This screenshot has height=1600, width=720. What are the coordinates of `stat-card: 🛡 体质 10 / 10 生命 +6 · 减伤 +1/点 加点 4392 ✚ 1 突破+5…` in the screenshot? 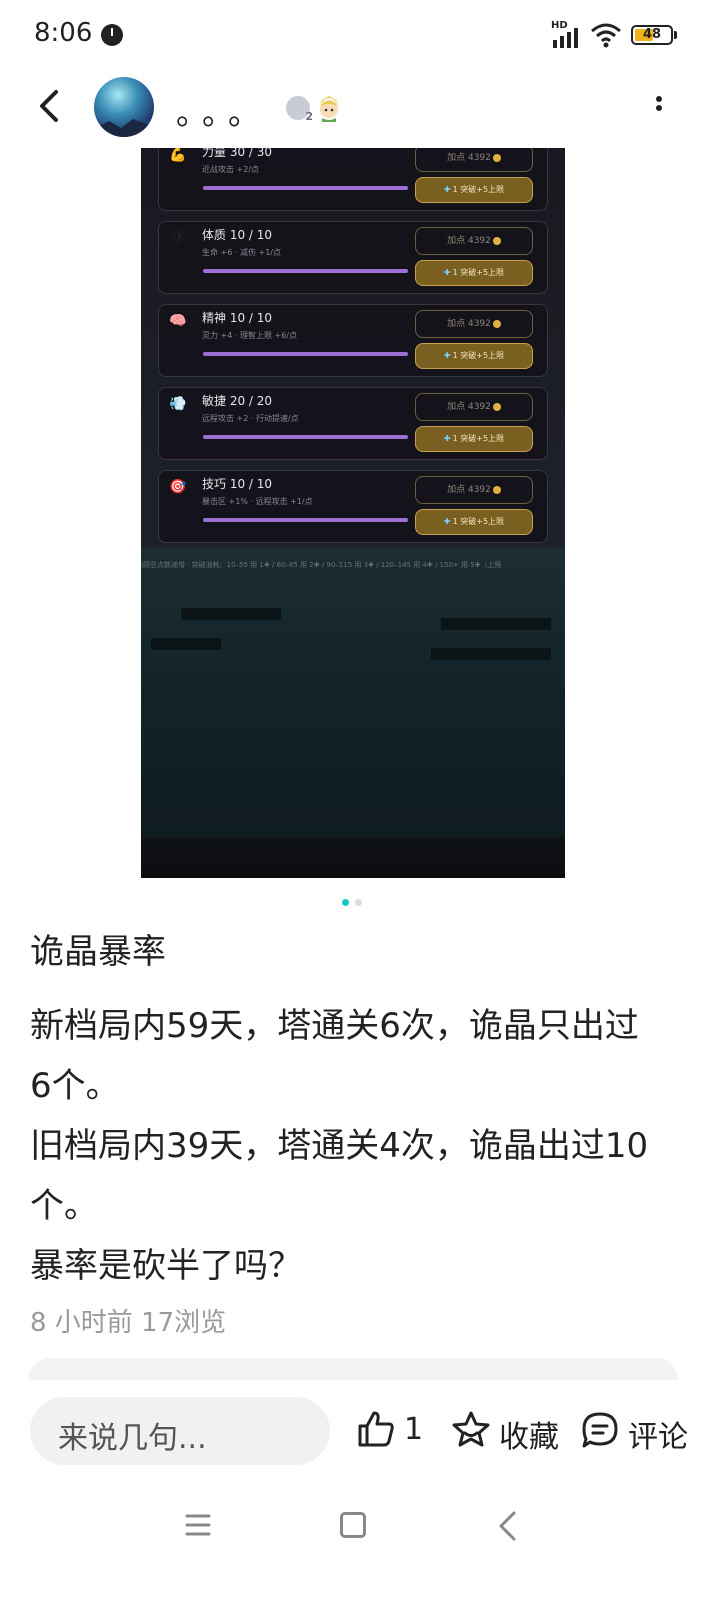 It's located at (353, 257).